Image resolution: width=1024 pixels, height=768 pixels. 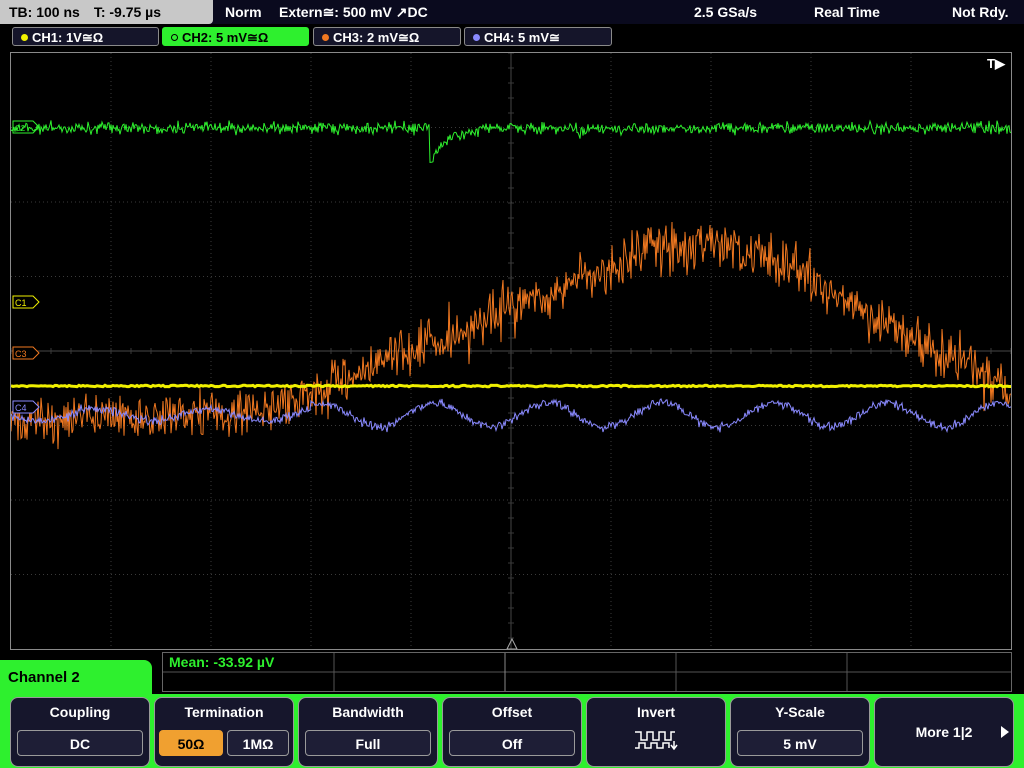 What do you see at coordinates (376, 37) in the screenshot?
I see `channel-tab-label: CH3: 2 mV≅Ω` at bounding box center [376, 37].